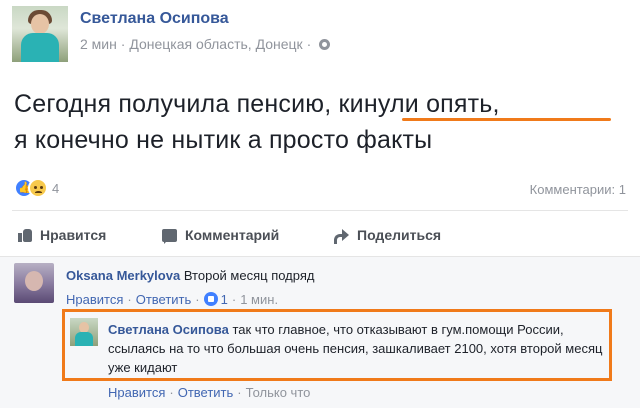 This screenshot has height=408, width=640. I want to click on commenter-avatar, so click(34, 283).